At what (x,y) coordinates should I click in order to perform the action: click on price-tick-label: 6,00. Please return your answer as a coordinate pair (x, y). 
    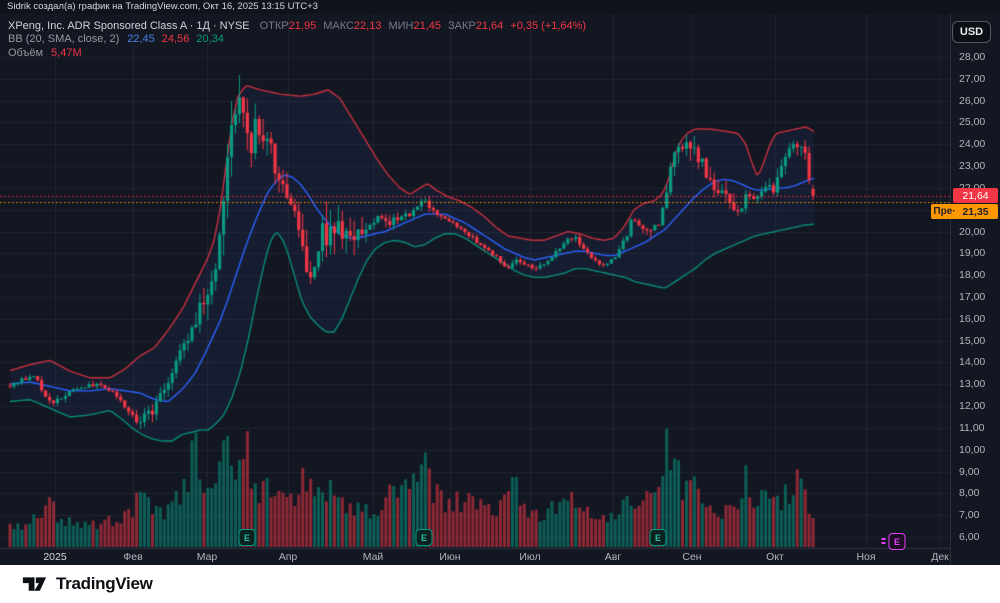
    Looking at the image, I should click on (969, 537).